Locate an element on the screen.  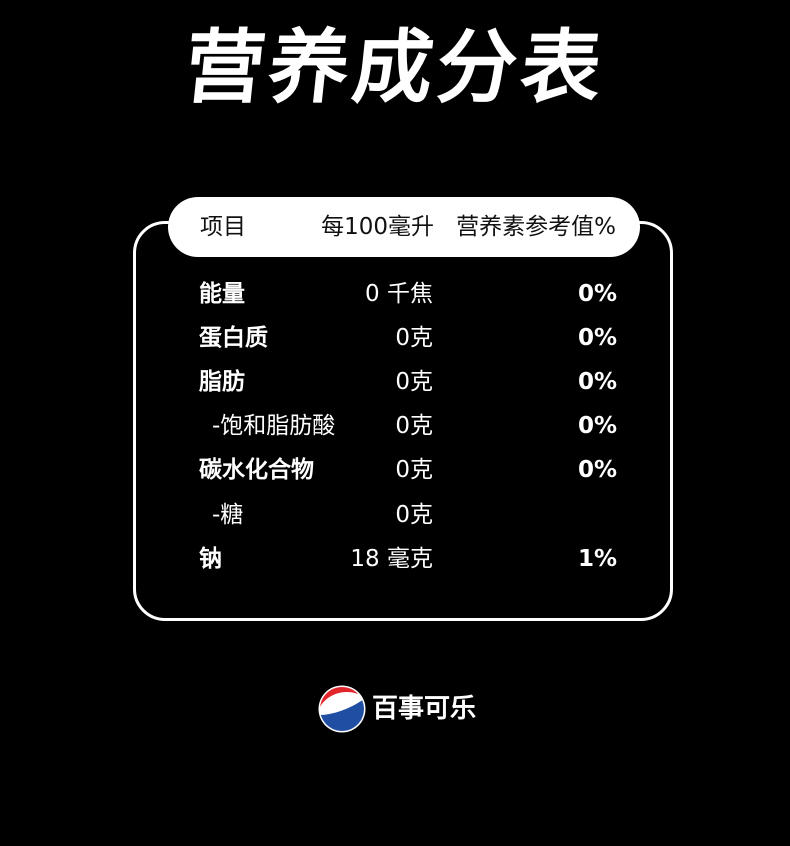
row-amount: 18 毫克 is located at coordinates (391, 559).